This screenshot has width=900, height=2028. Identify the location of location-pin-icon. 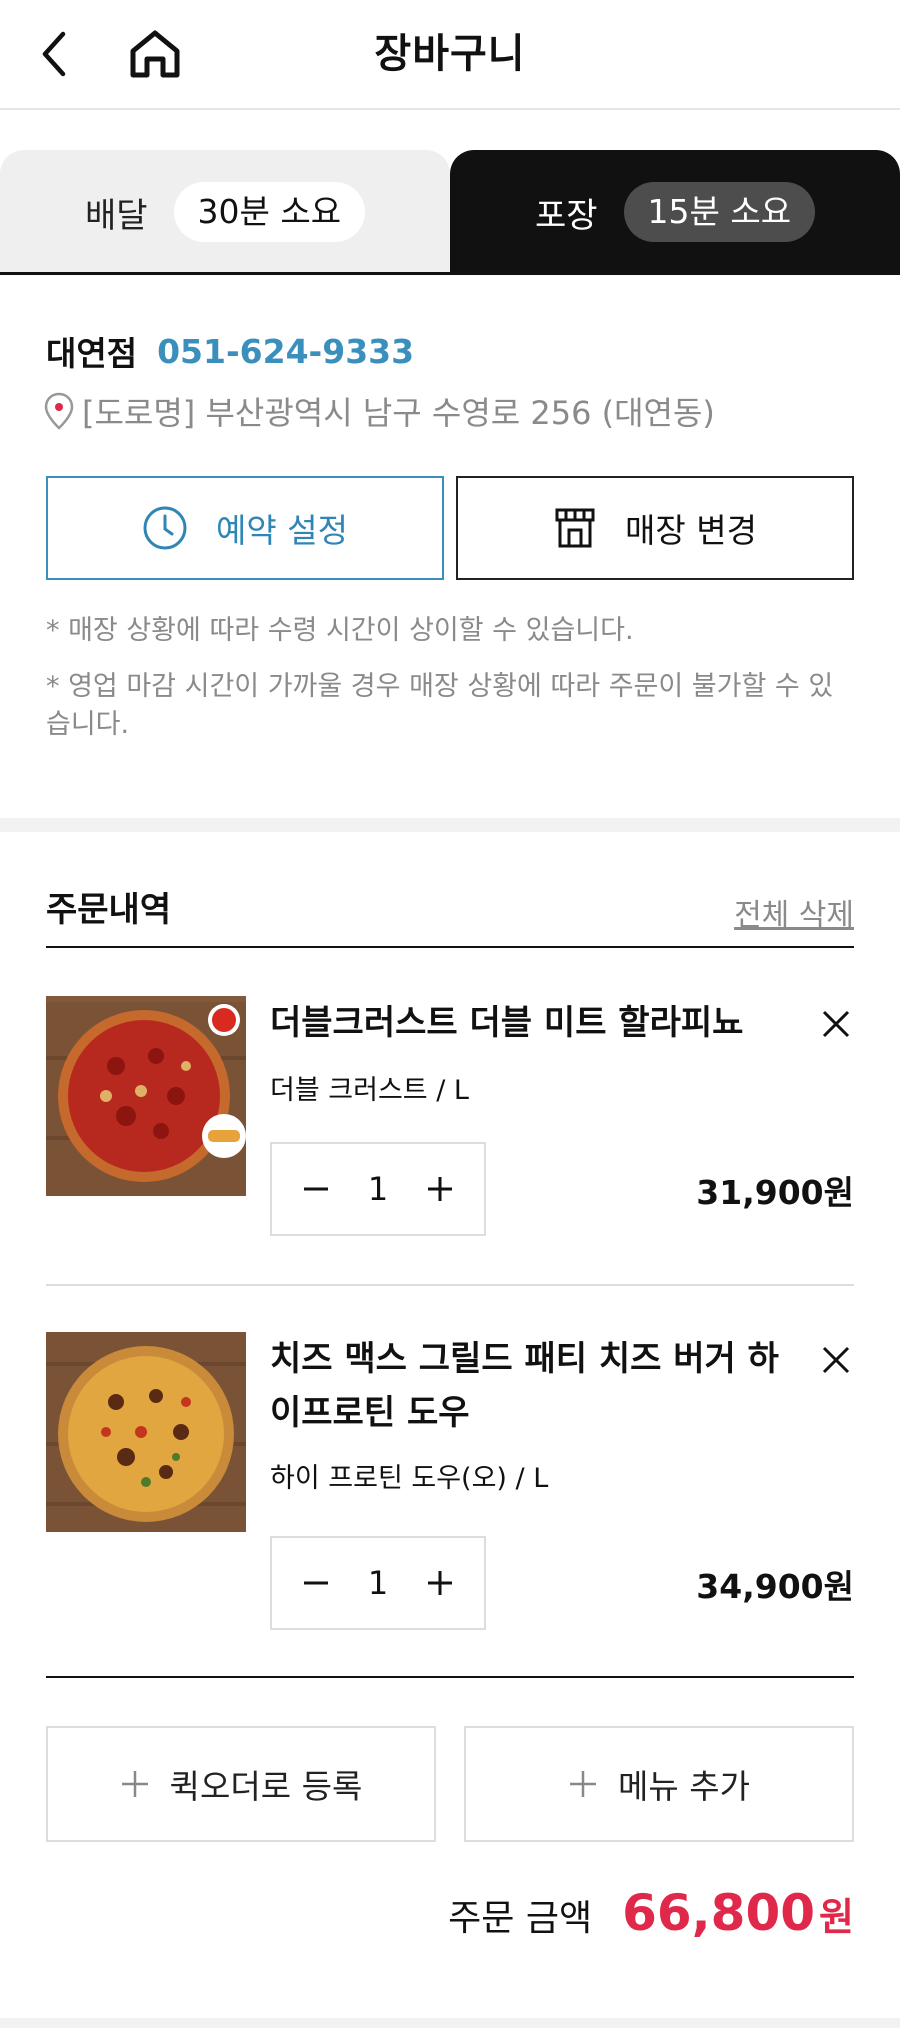
(59, 411).